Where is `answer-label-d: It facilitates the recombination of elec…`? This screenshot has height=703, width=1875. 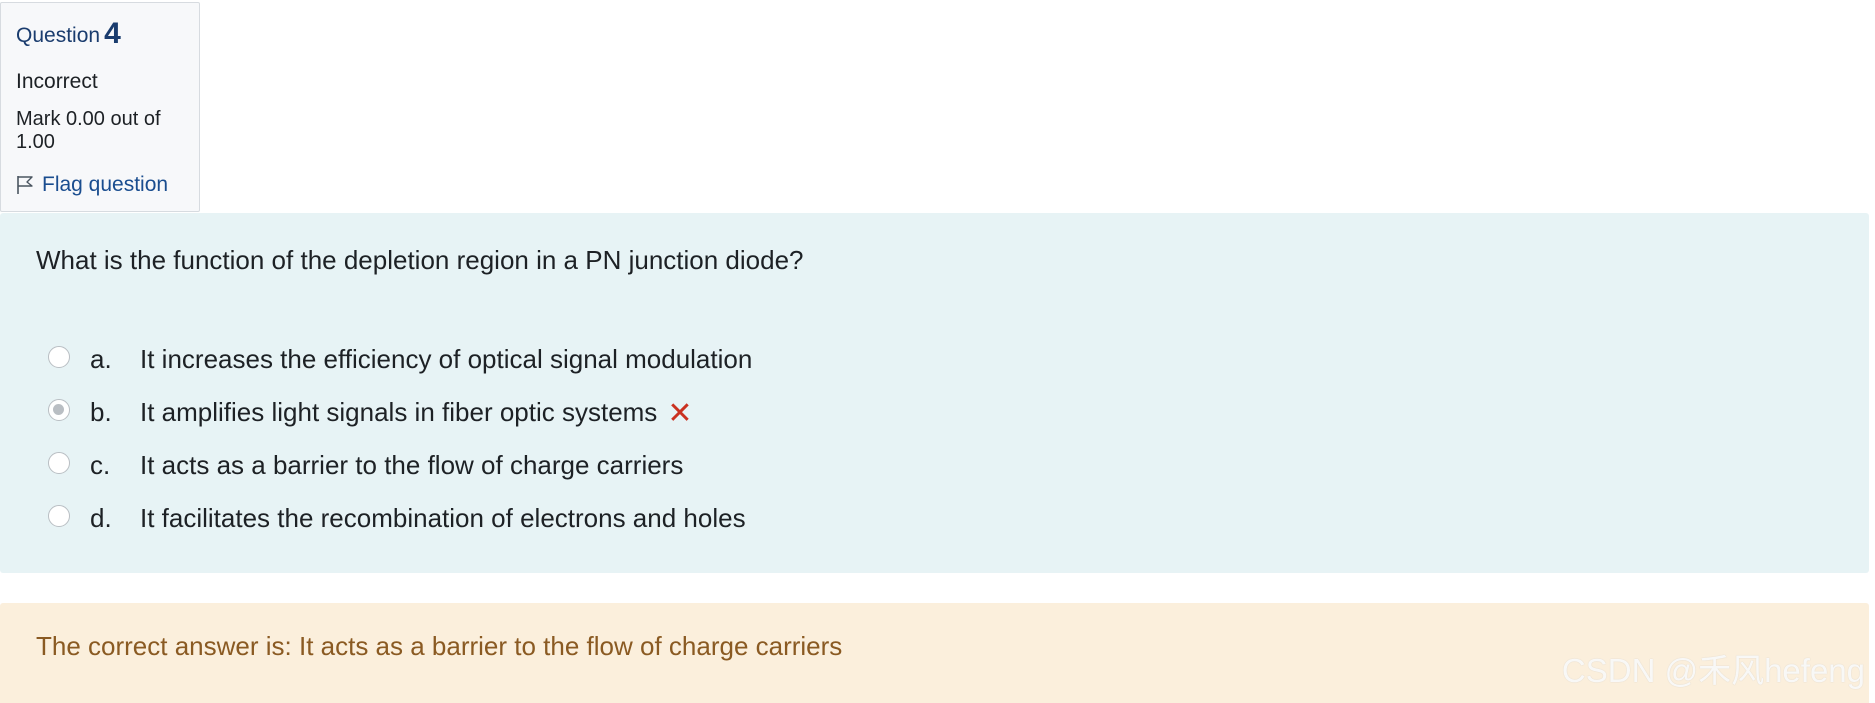 answer-label-d: It facilitates the recombination of elec… is located at coordinates (443, 518).